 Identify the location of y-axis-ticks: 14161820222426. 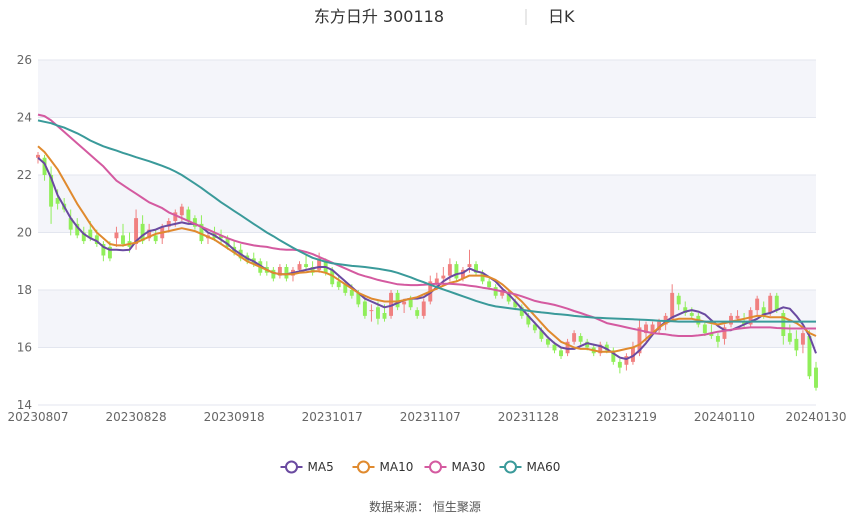
(24, 232).